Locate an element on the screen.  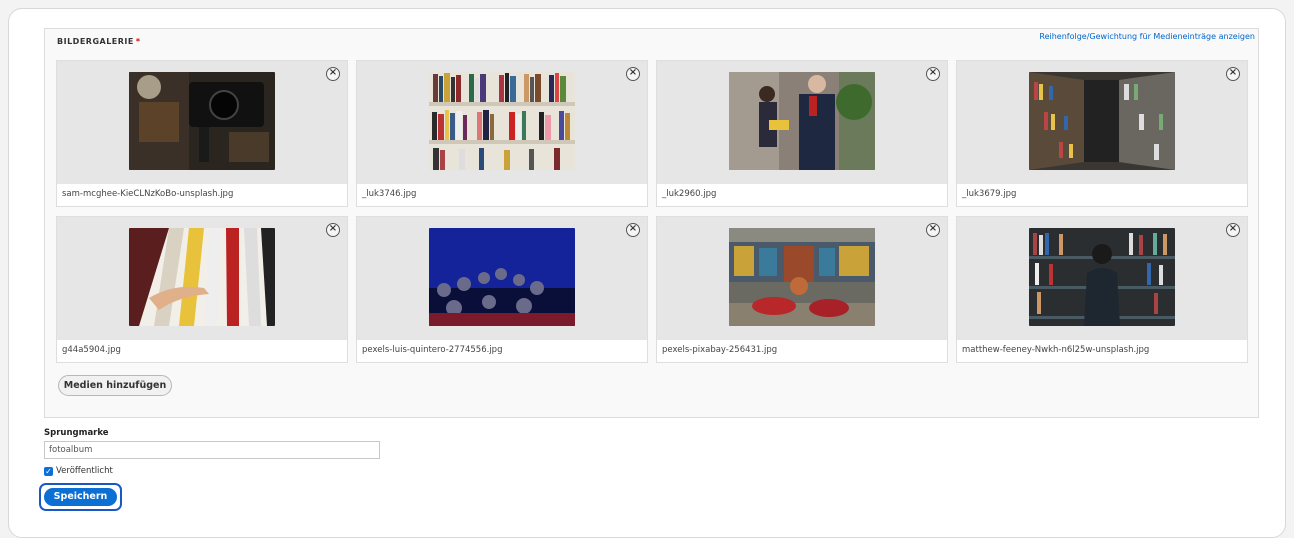
media-item: × _luk2960.jpg is located at coordinates (802, 133).